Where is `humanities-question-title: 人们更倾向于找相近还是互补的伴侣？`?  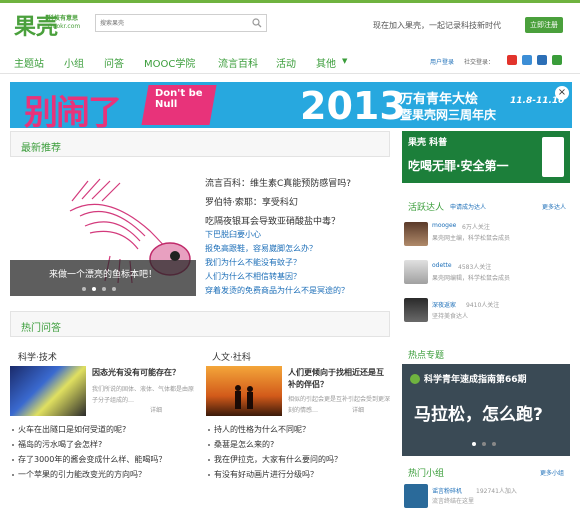
humanities-question-title: 人们更倾向于找相近还是互补的伴侣？ is located at coordinates (339, 379).